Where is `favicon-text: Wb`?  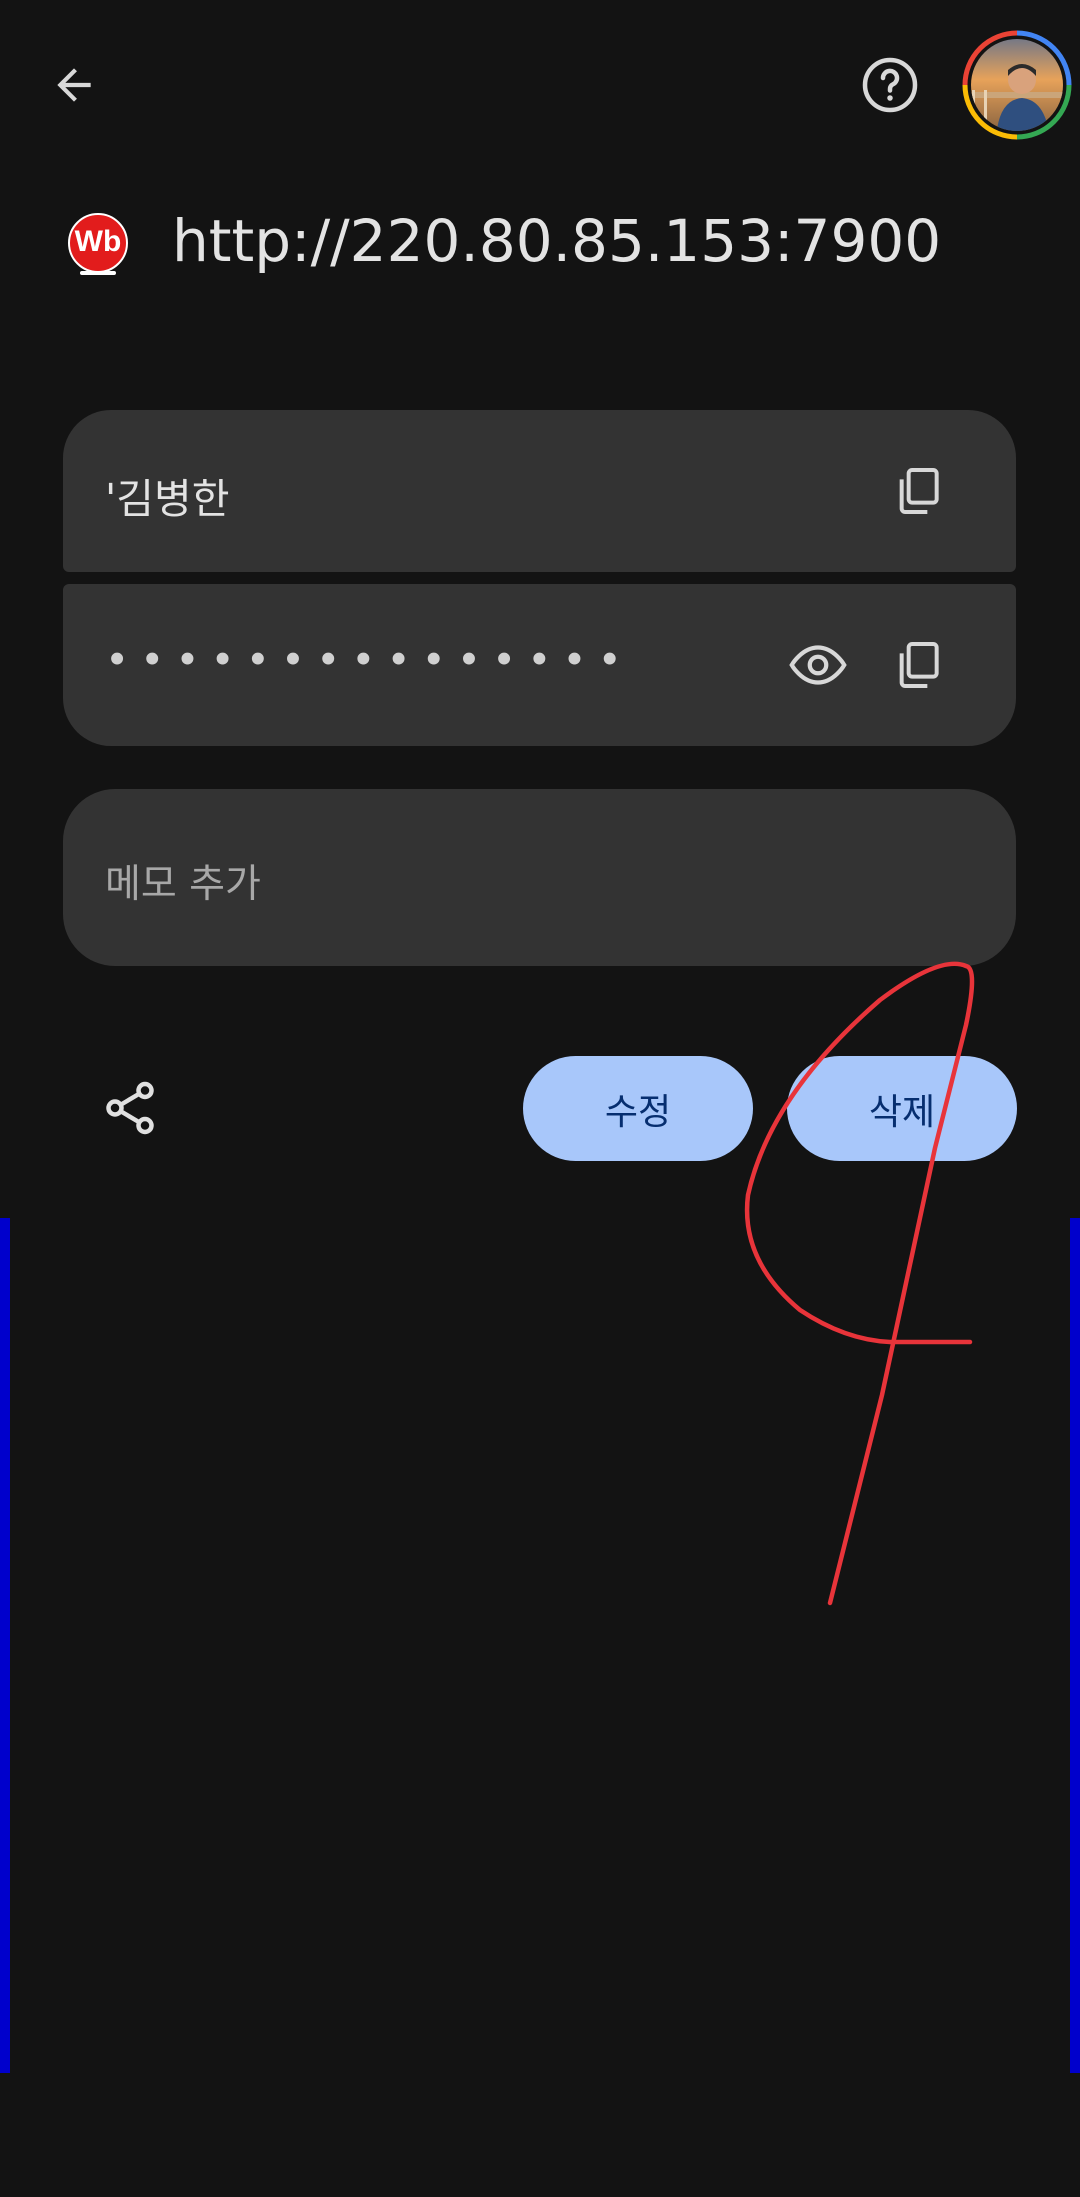
favicon-text: Wb is located at coordinates (98, 241).